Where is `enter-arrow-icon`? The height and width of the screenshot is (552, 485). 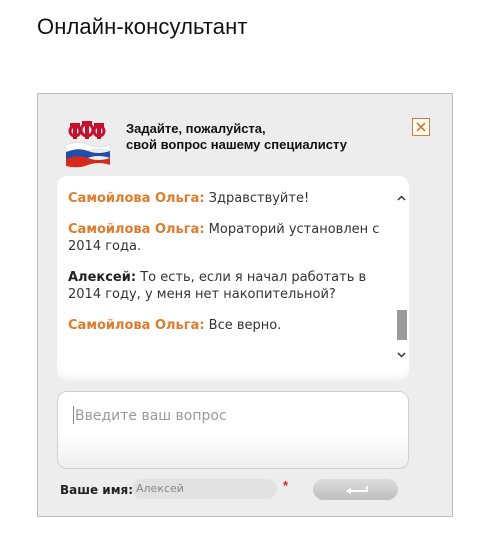
enter-arrow-icon is located at coordinates (356, 489).